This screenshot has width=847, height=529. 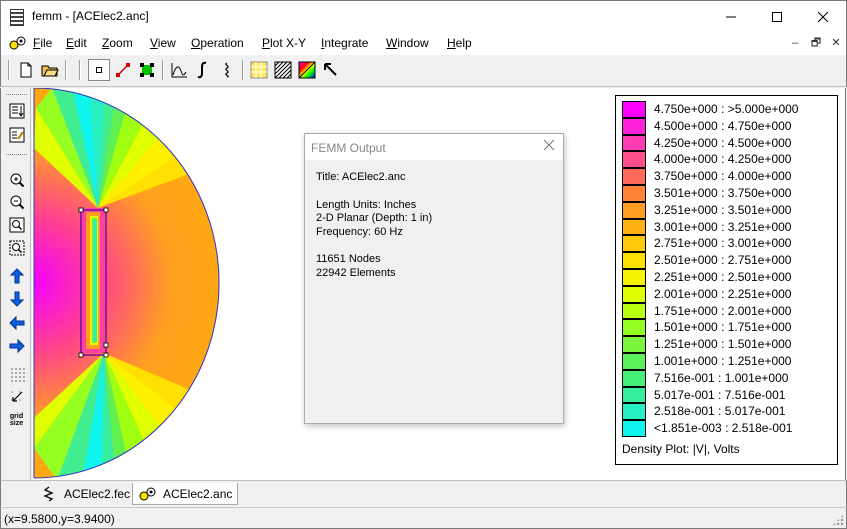 I want to click on output-line: Length Units: Inches, so click(x=366, y=205).